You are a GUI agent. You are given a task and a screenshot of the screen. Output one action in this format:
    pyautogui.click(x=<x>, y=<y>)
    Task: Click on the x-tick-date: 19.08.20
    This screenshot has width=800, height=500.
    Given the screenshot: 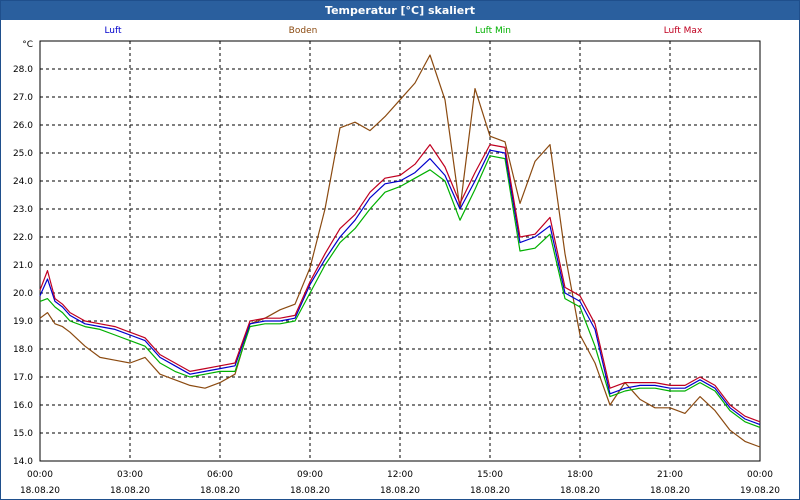 What is the action you would take?
    pyautogui.click(x=760, y=491)
    